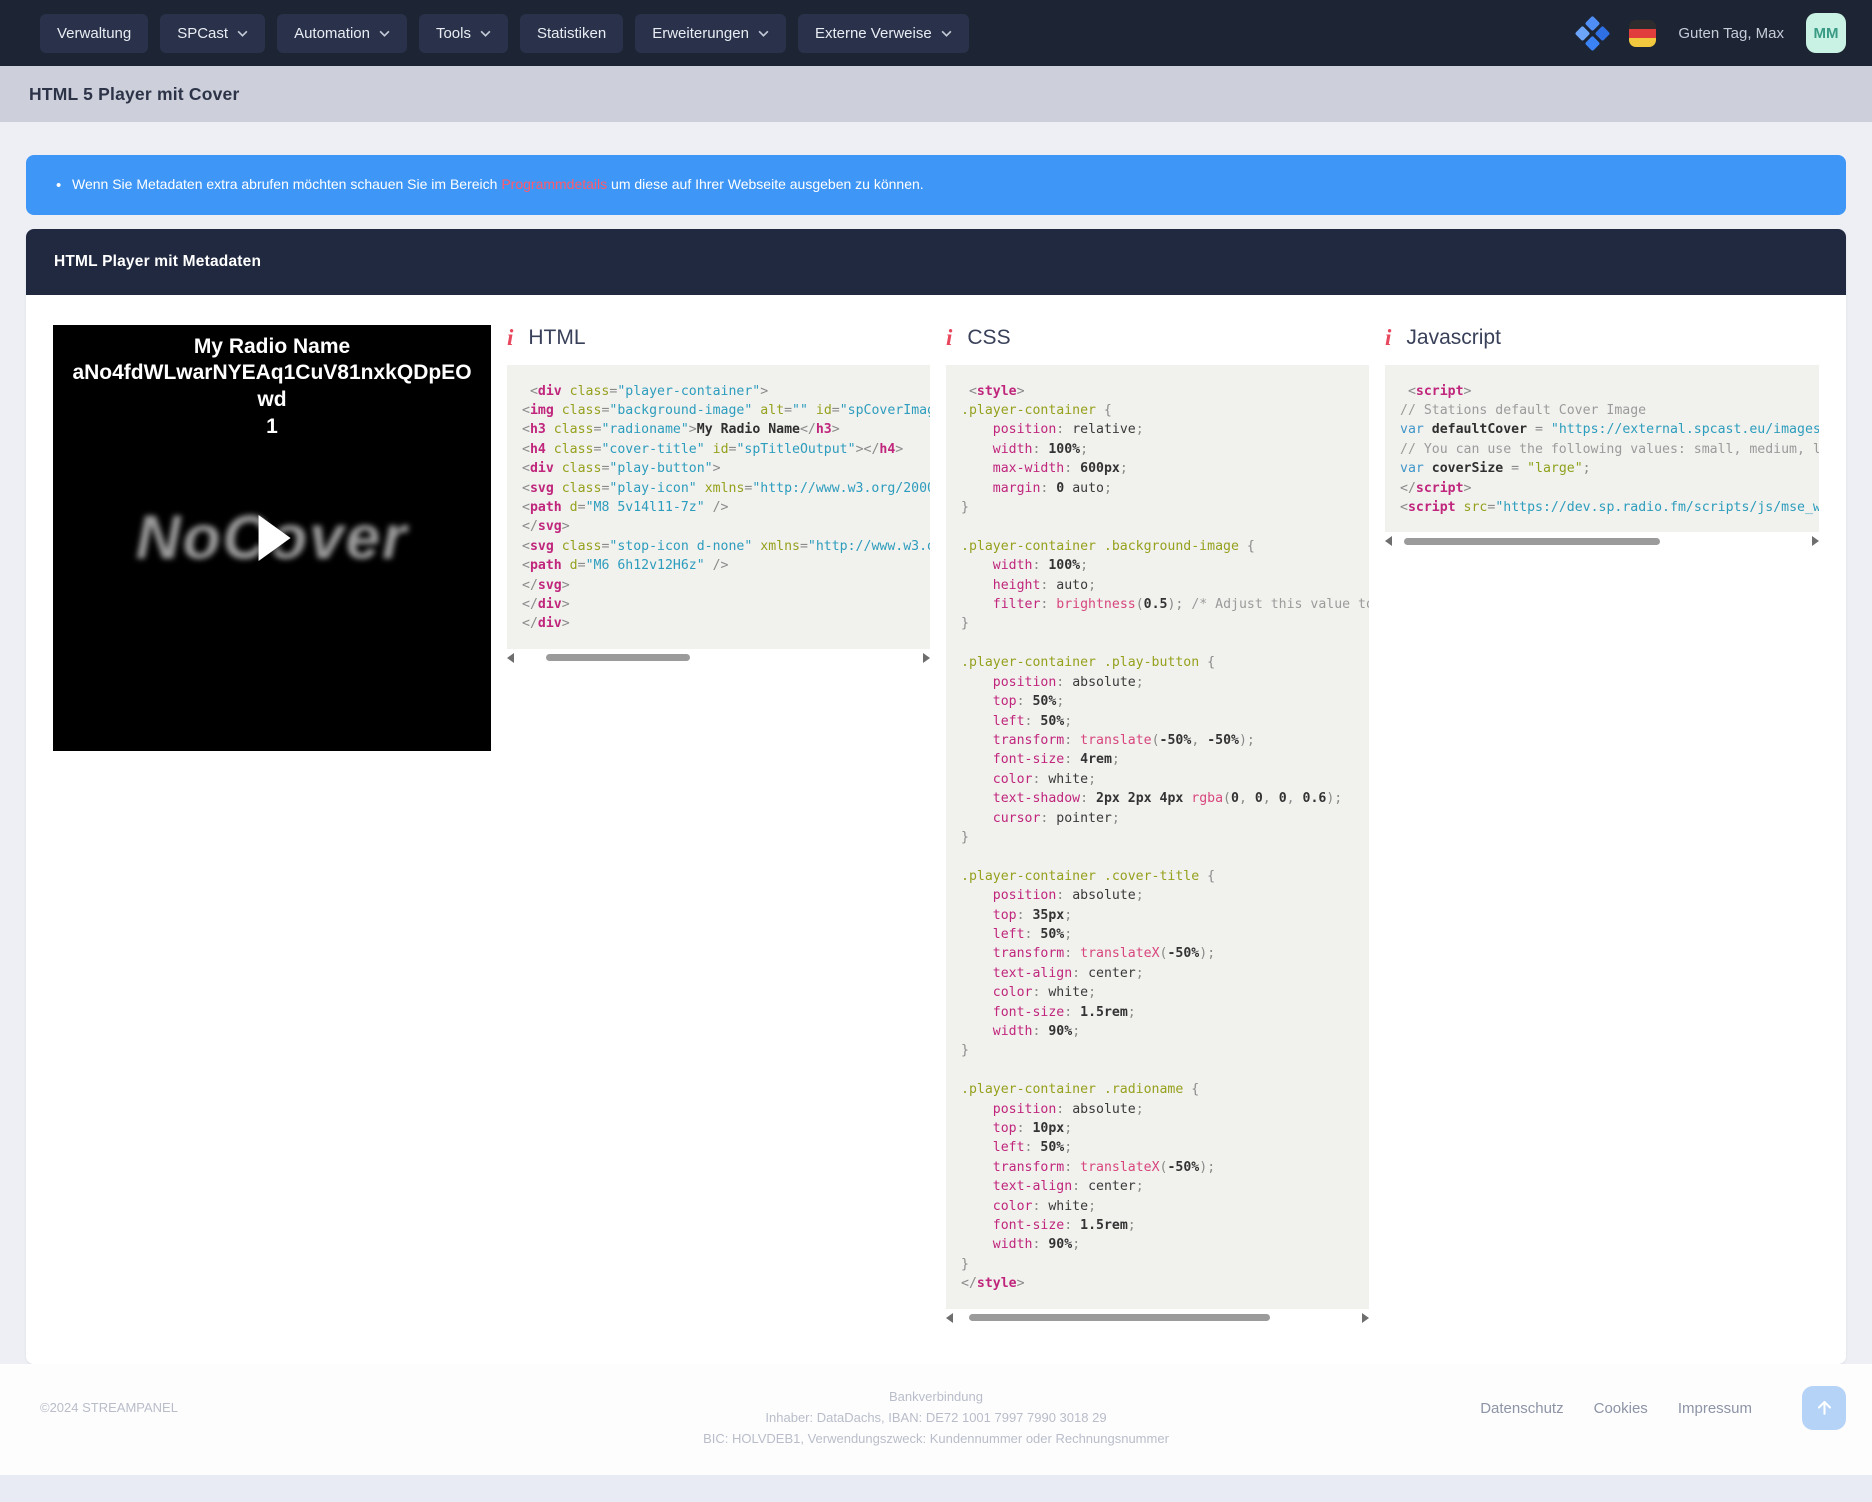 The height and width of the screenshot is (1502, 1872). What do you see at coordinates (272, 346) in the screenshot?
I see `player-radioname: My Radio Name` at bounding box center [272, 346].